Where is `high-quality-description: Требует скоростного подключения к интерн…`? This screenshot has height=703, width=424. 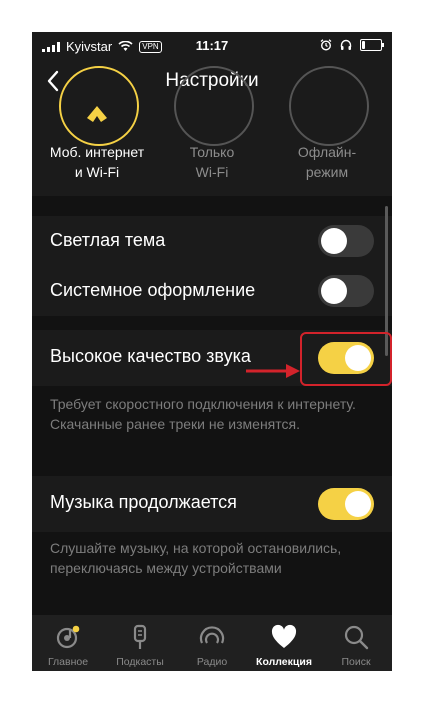 high-quality-description: Требует скоростного подключения к интерн… is located at coordinates (203, 414).